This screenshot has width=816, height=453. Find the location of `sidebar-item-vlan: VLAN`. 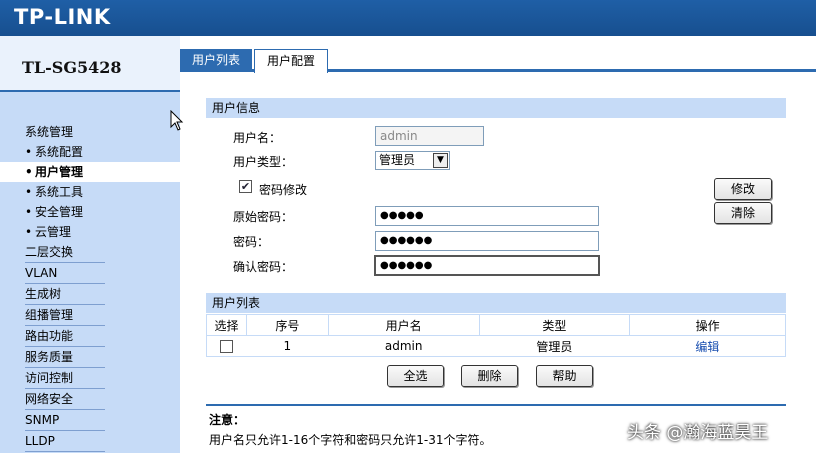

sidebar-item-vlan: VLAN is located at coordinates (65, 273).